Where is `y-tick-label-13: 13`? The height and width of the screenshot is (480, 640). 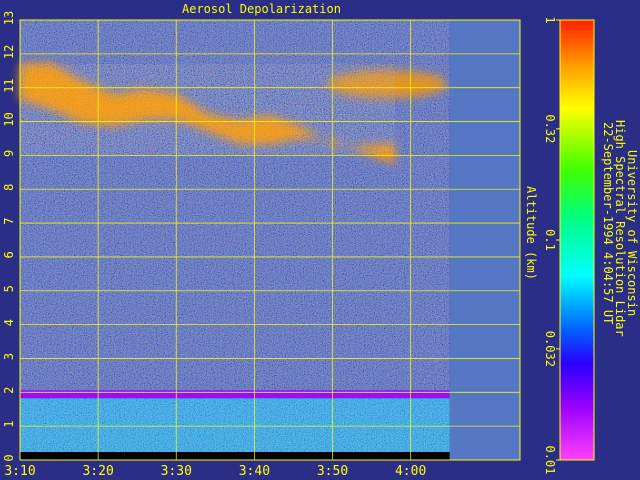
y-tick-label-13: 13 is located at coordinates (9, 18).